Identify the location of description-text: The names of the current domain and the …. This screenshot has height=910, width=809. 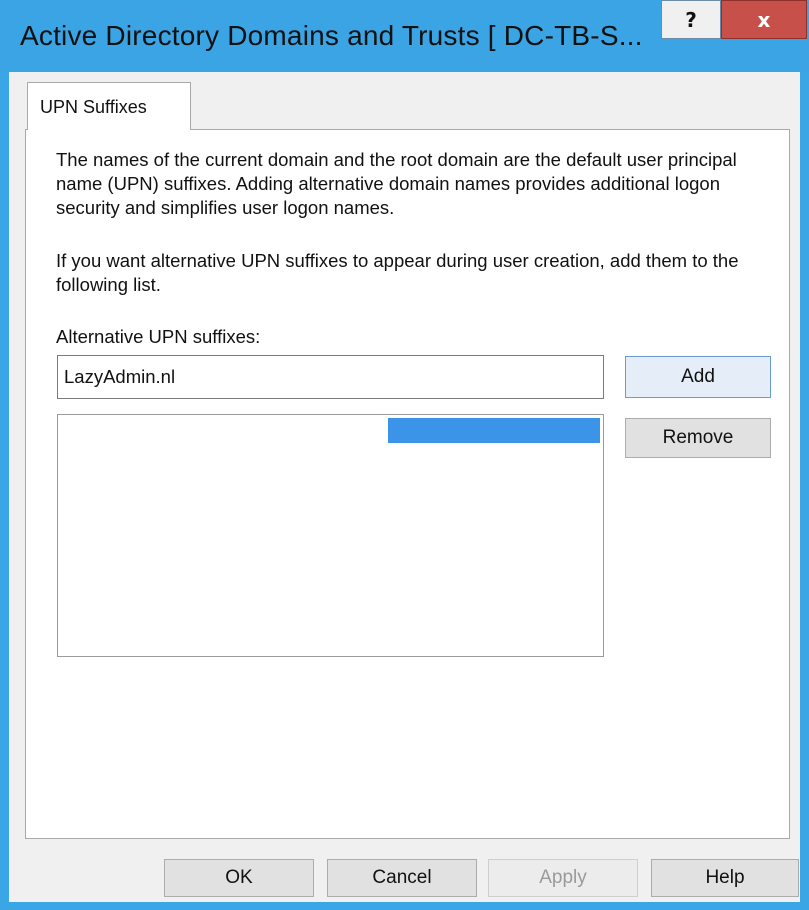
(396, 183).